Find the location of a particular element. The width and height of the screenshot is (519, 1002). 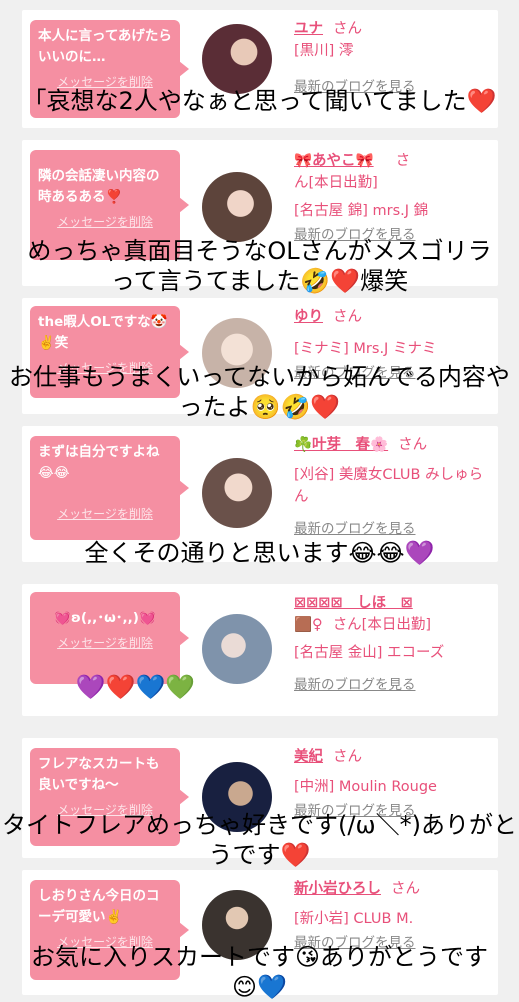

reply-caption: お仕事もうまくいってないから妬んでる内容やったよ🥺🤣❤️ is located at coordinates (259, 392).